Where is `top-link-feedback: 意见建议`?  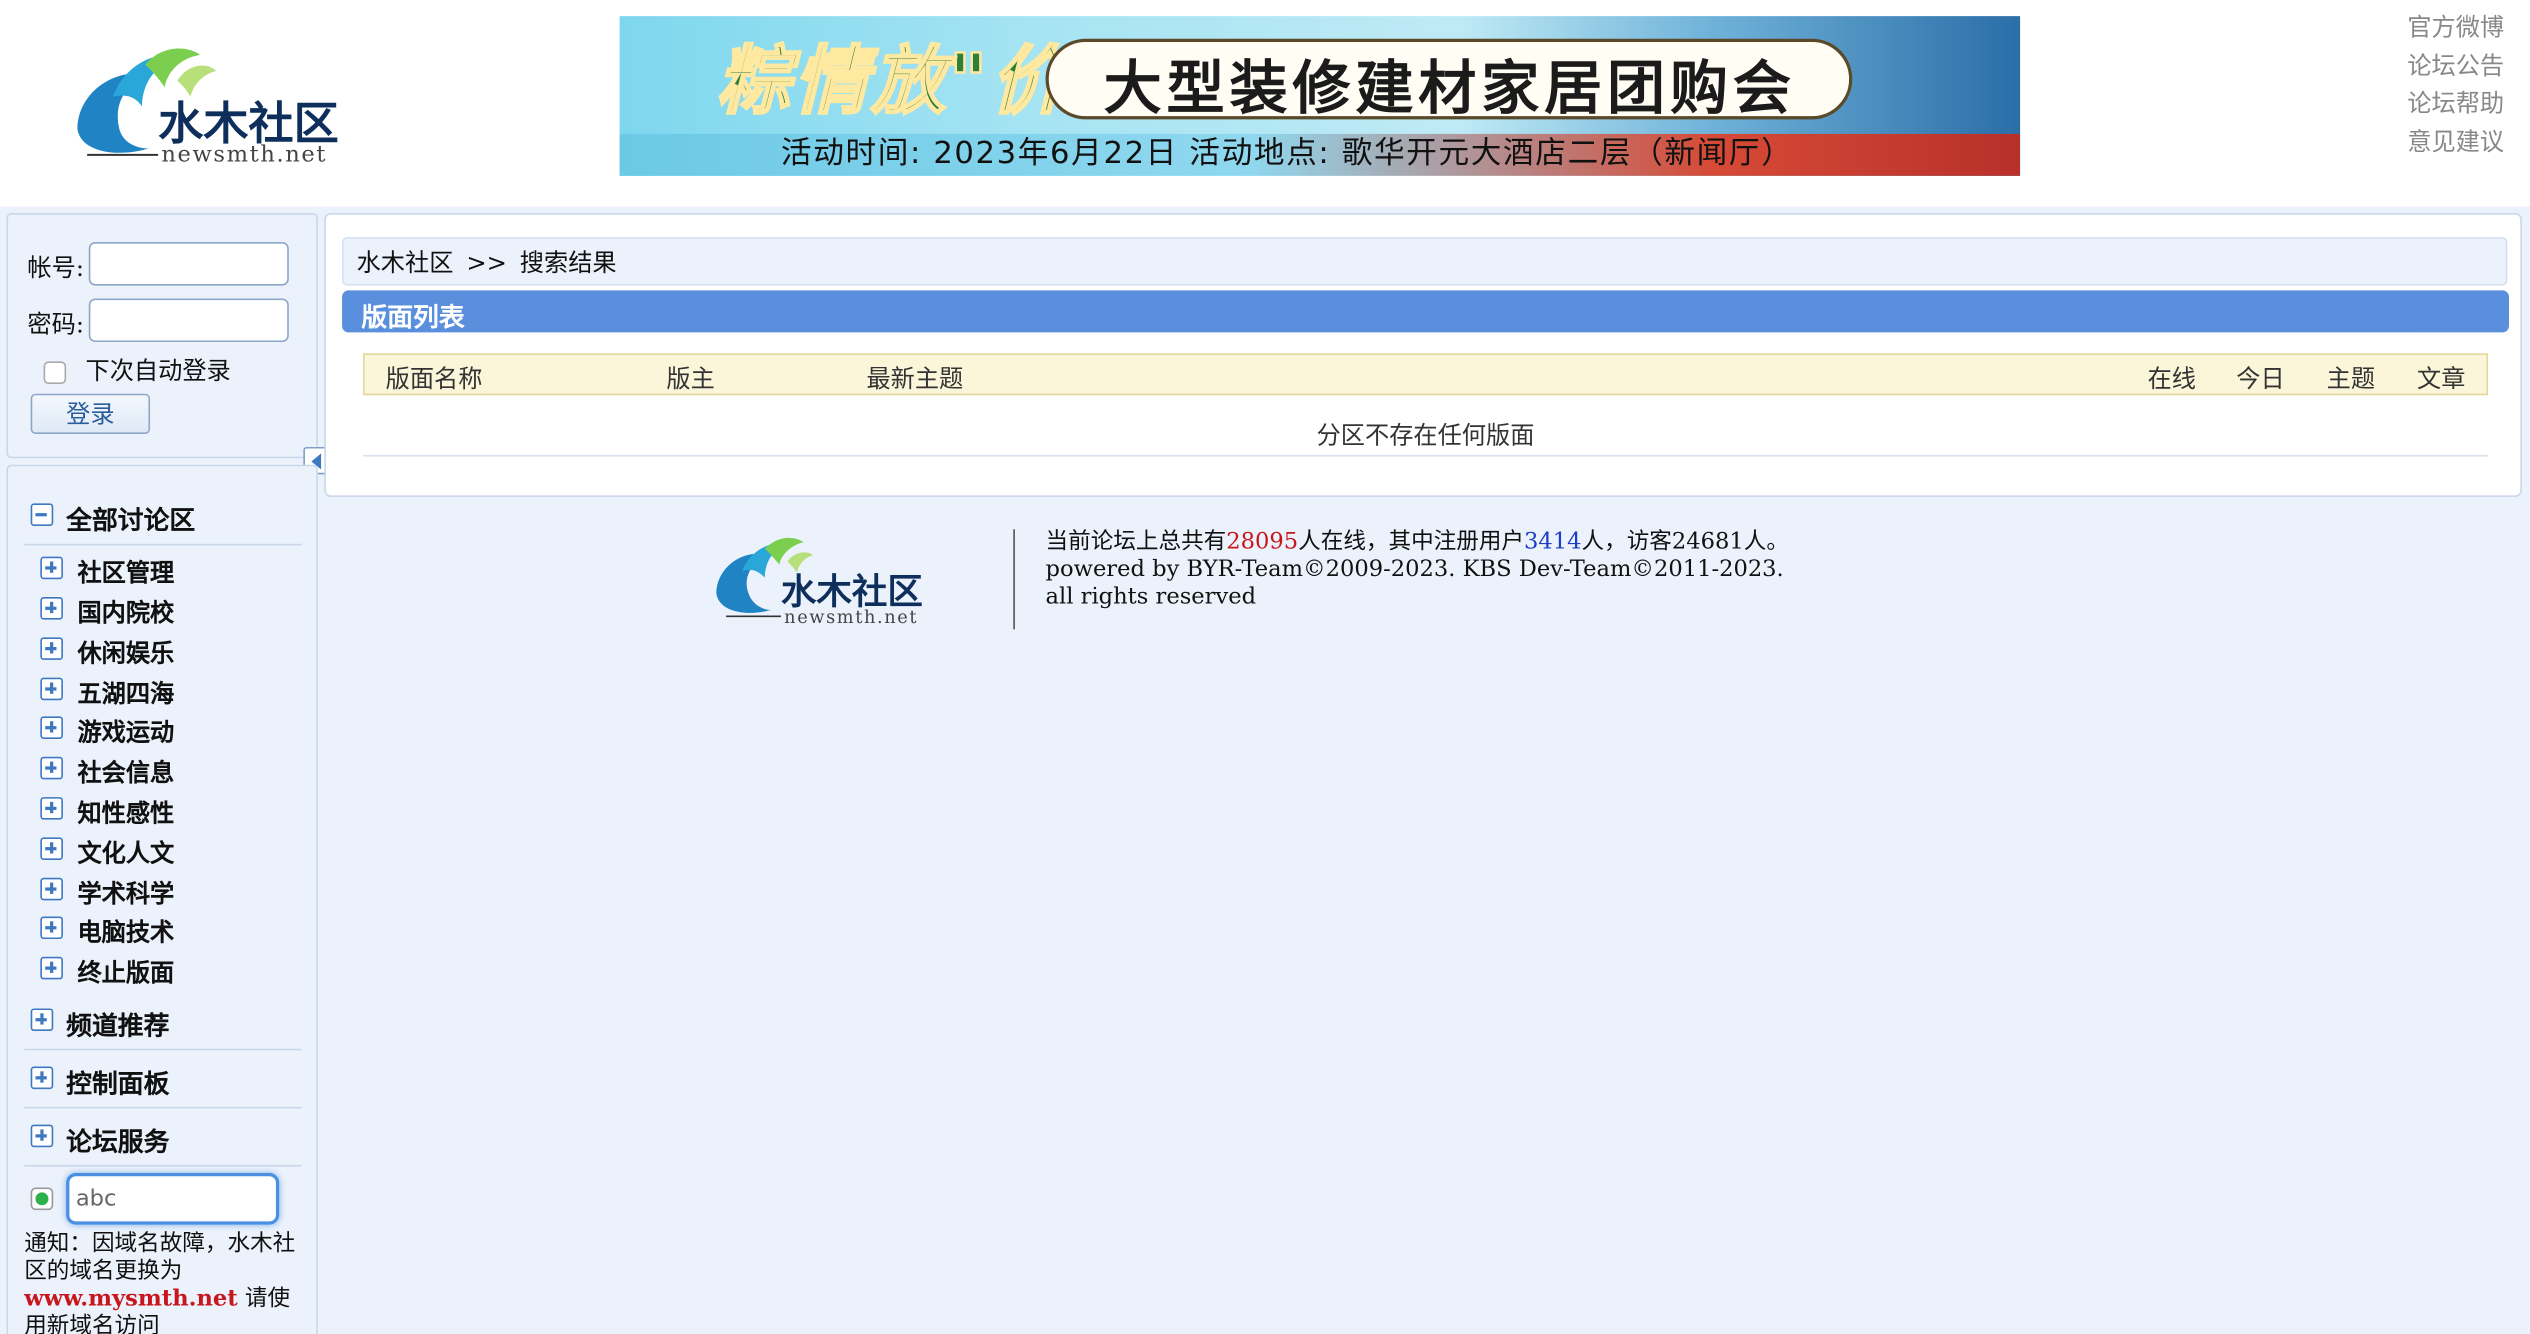 top-link-feedback: 意见建议 is located at coordinates (2455, 142).